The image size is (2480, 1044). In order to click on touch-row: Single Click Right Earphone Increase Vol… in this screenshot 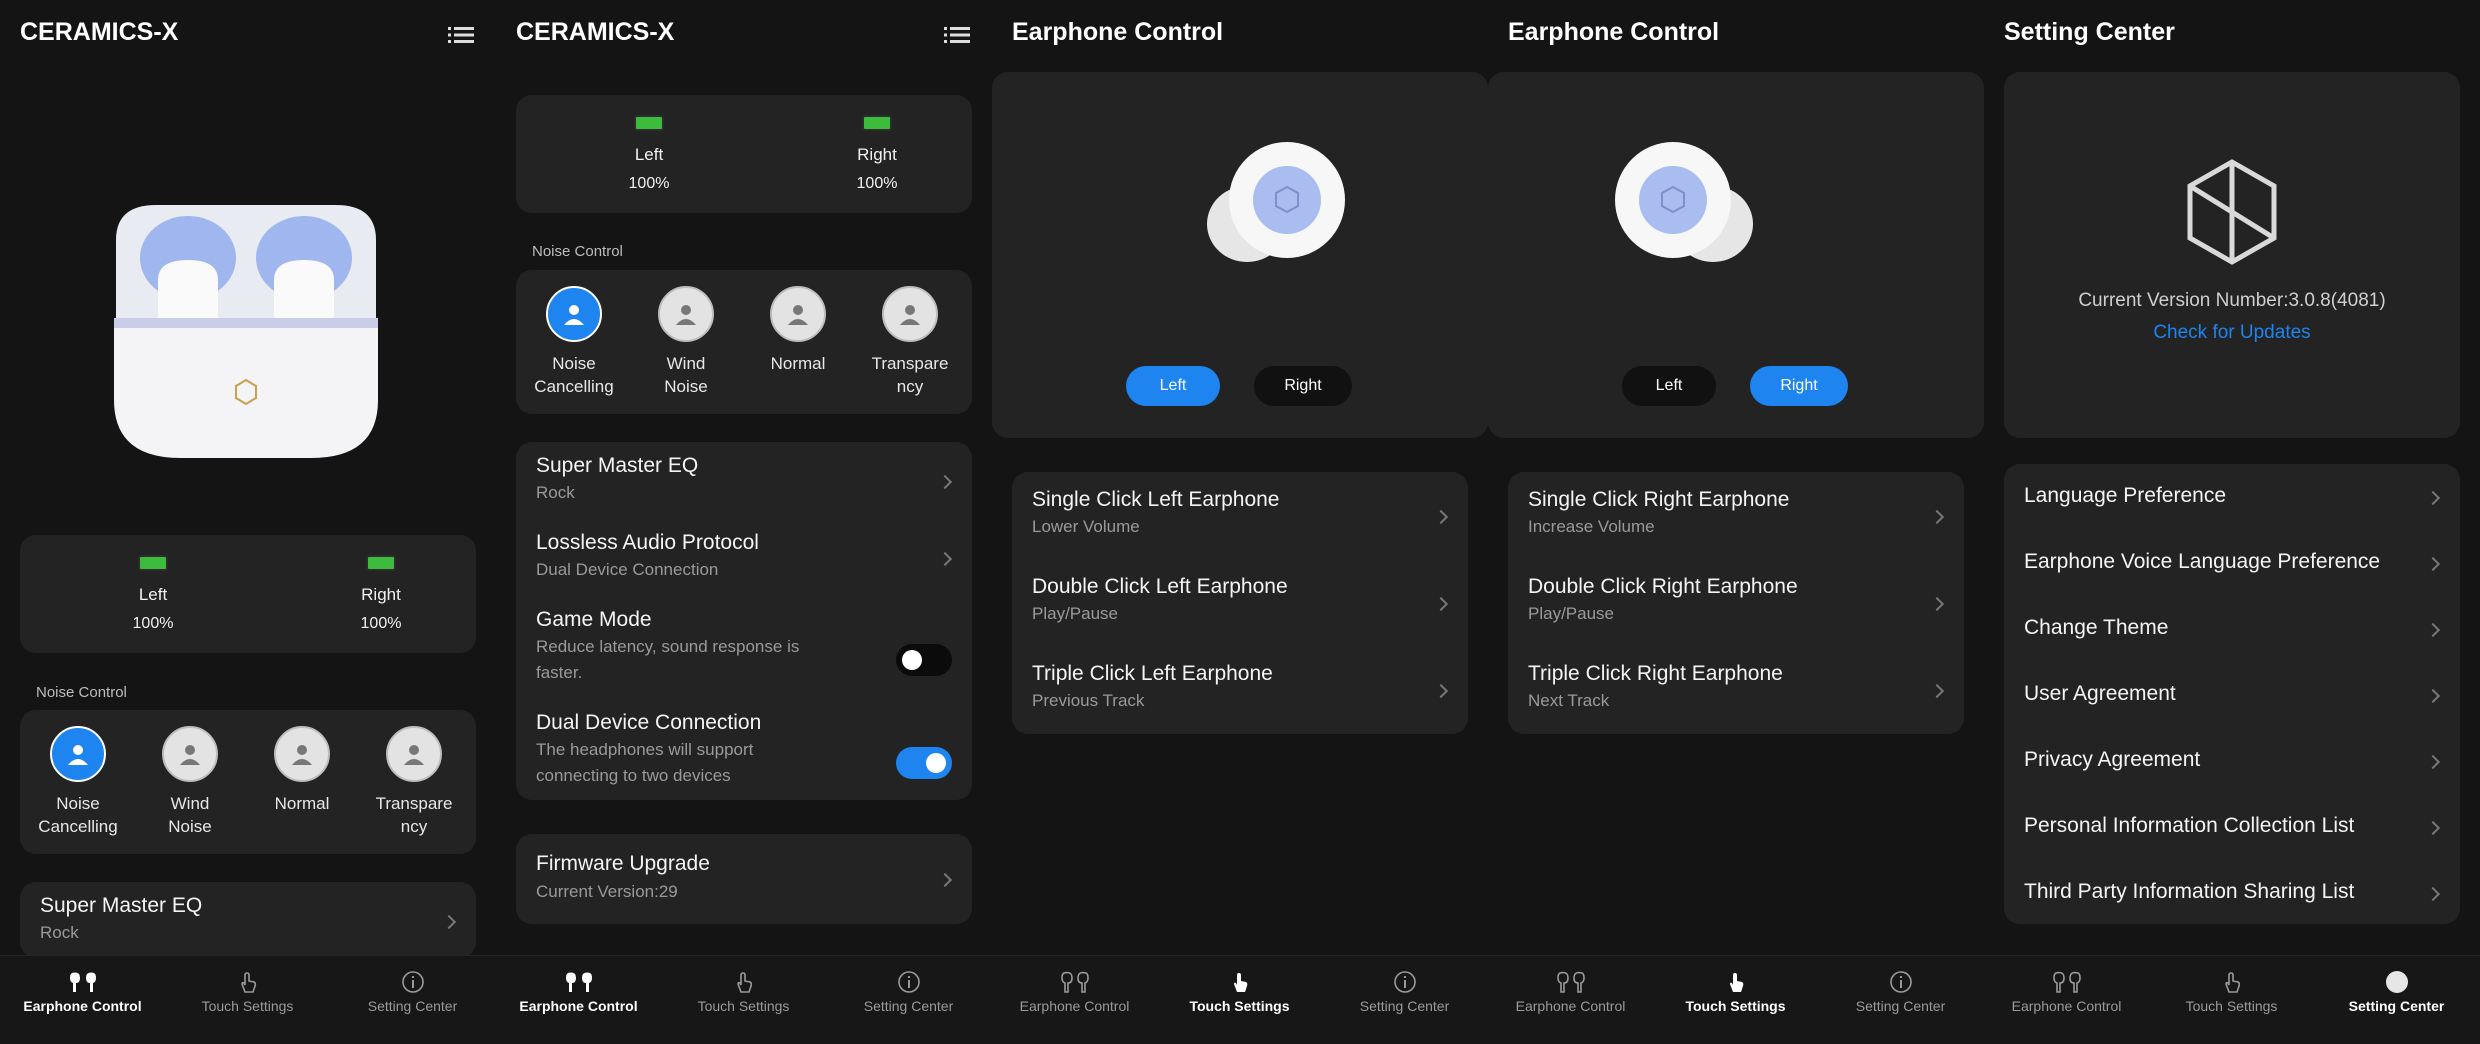, I will do `click(1736, 515)`.